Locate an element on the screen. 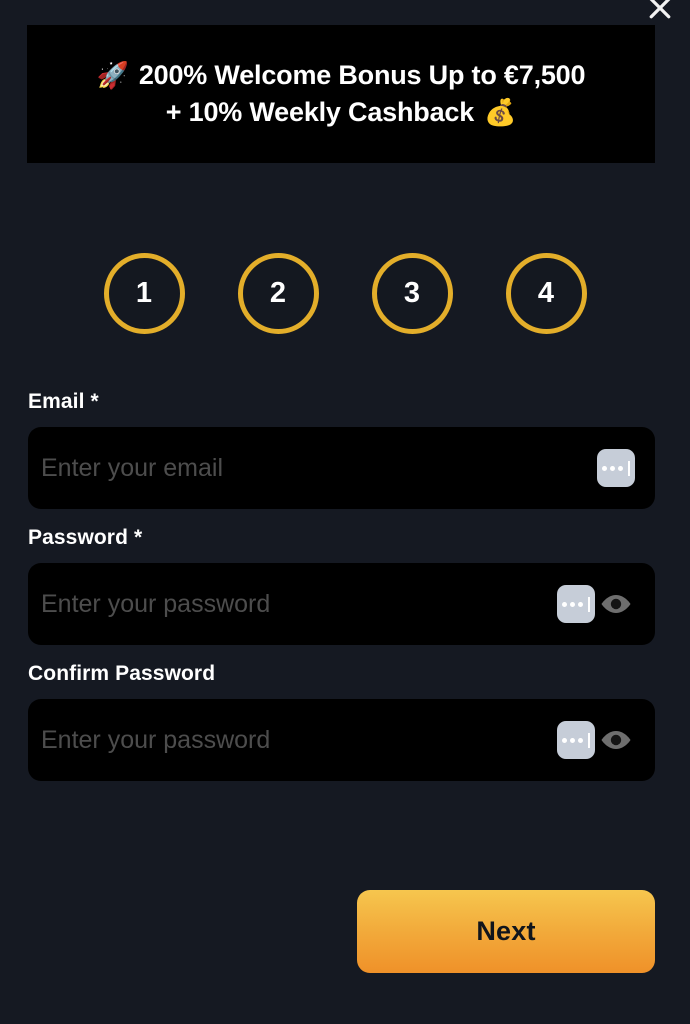  email-field-group: Email * is located at coordinates (341, 449).